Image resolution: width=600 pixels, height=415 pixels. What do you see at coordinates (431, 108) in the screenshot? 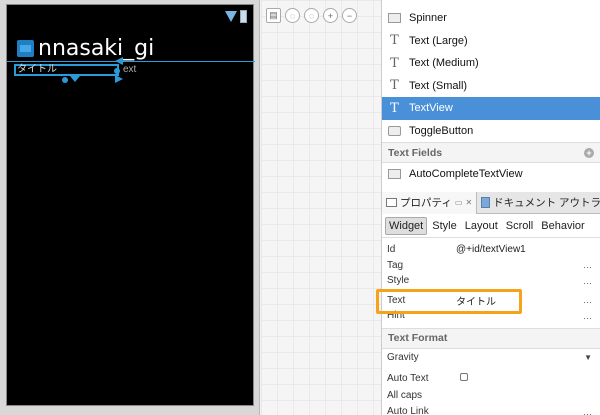
I see `palette-item-label: TextView` at bounding box center [431, 108].